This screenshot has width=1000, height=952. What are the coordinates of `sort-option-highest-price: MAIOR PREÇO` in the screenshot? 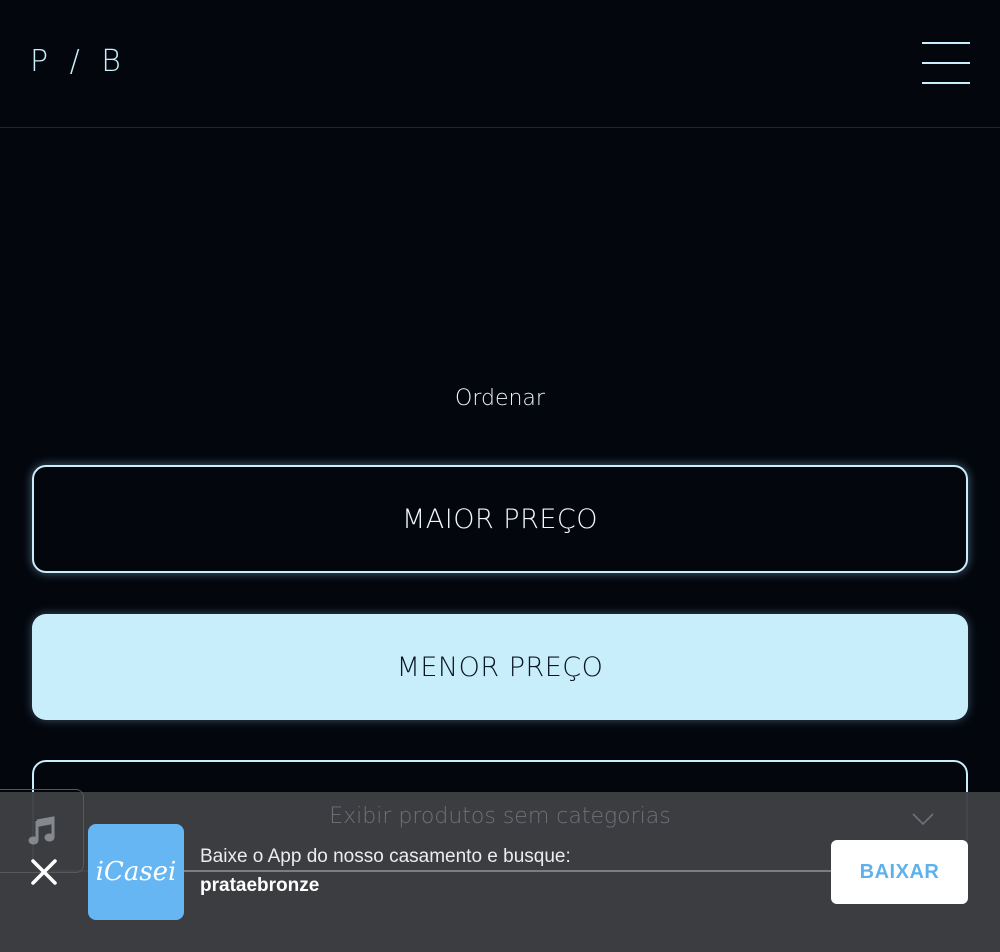 It's located at (500, 519).